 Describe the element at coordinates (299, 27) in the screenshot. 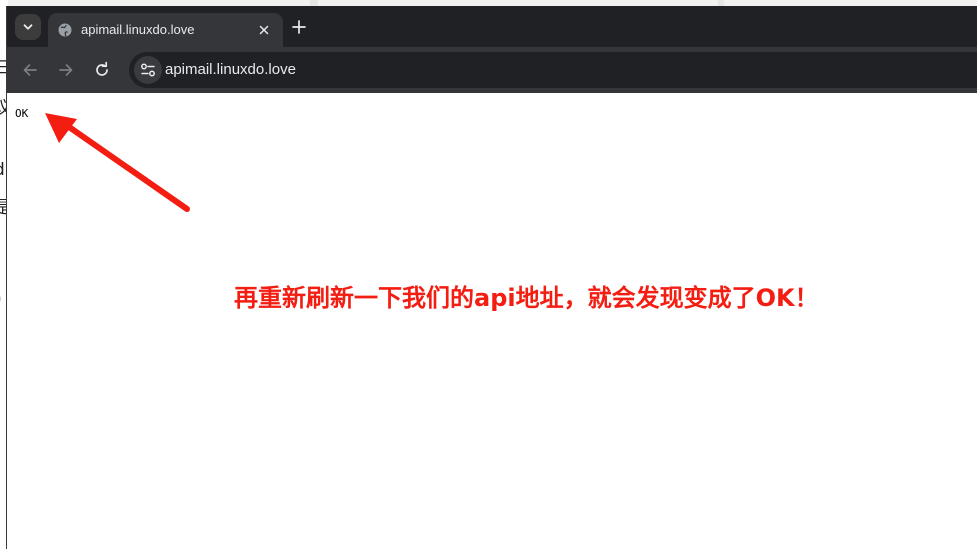

I see `plus-icon` at that location.